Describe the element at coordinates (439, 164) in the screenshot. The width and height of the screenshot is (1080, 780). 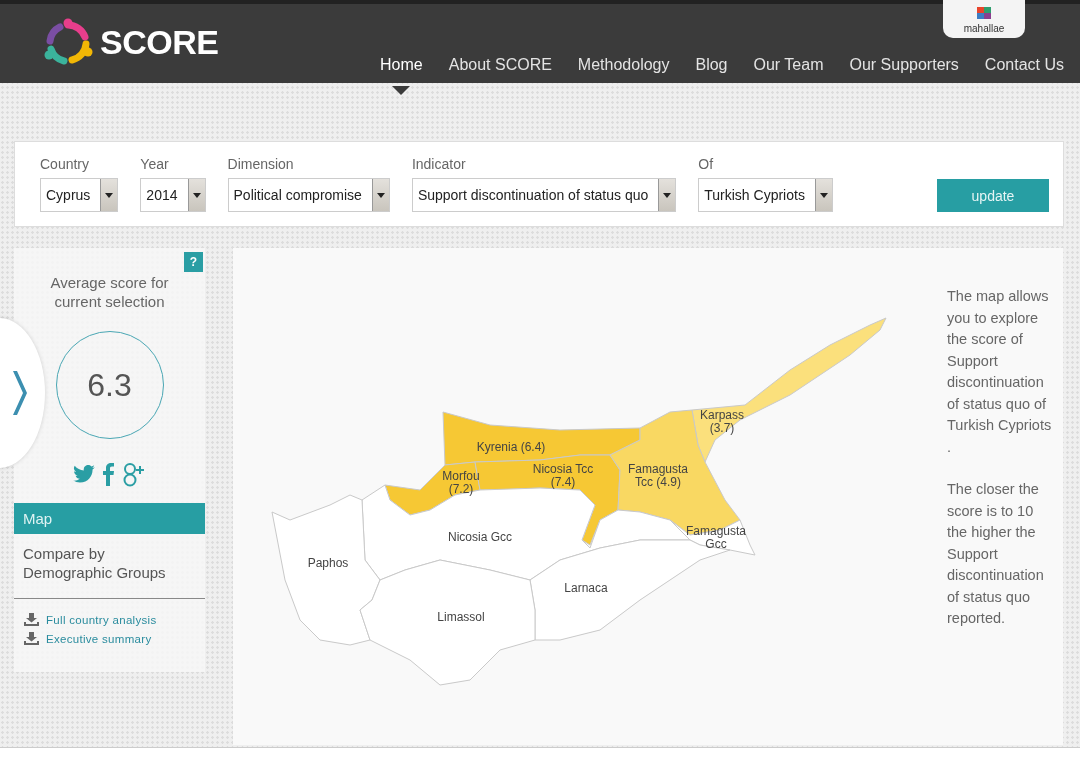
I see `field-label: Indicator` at that location.